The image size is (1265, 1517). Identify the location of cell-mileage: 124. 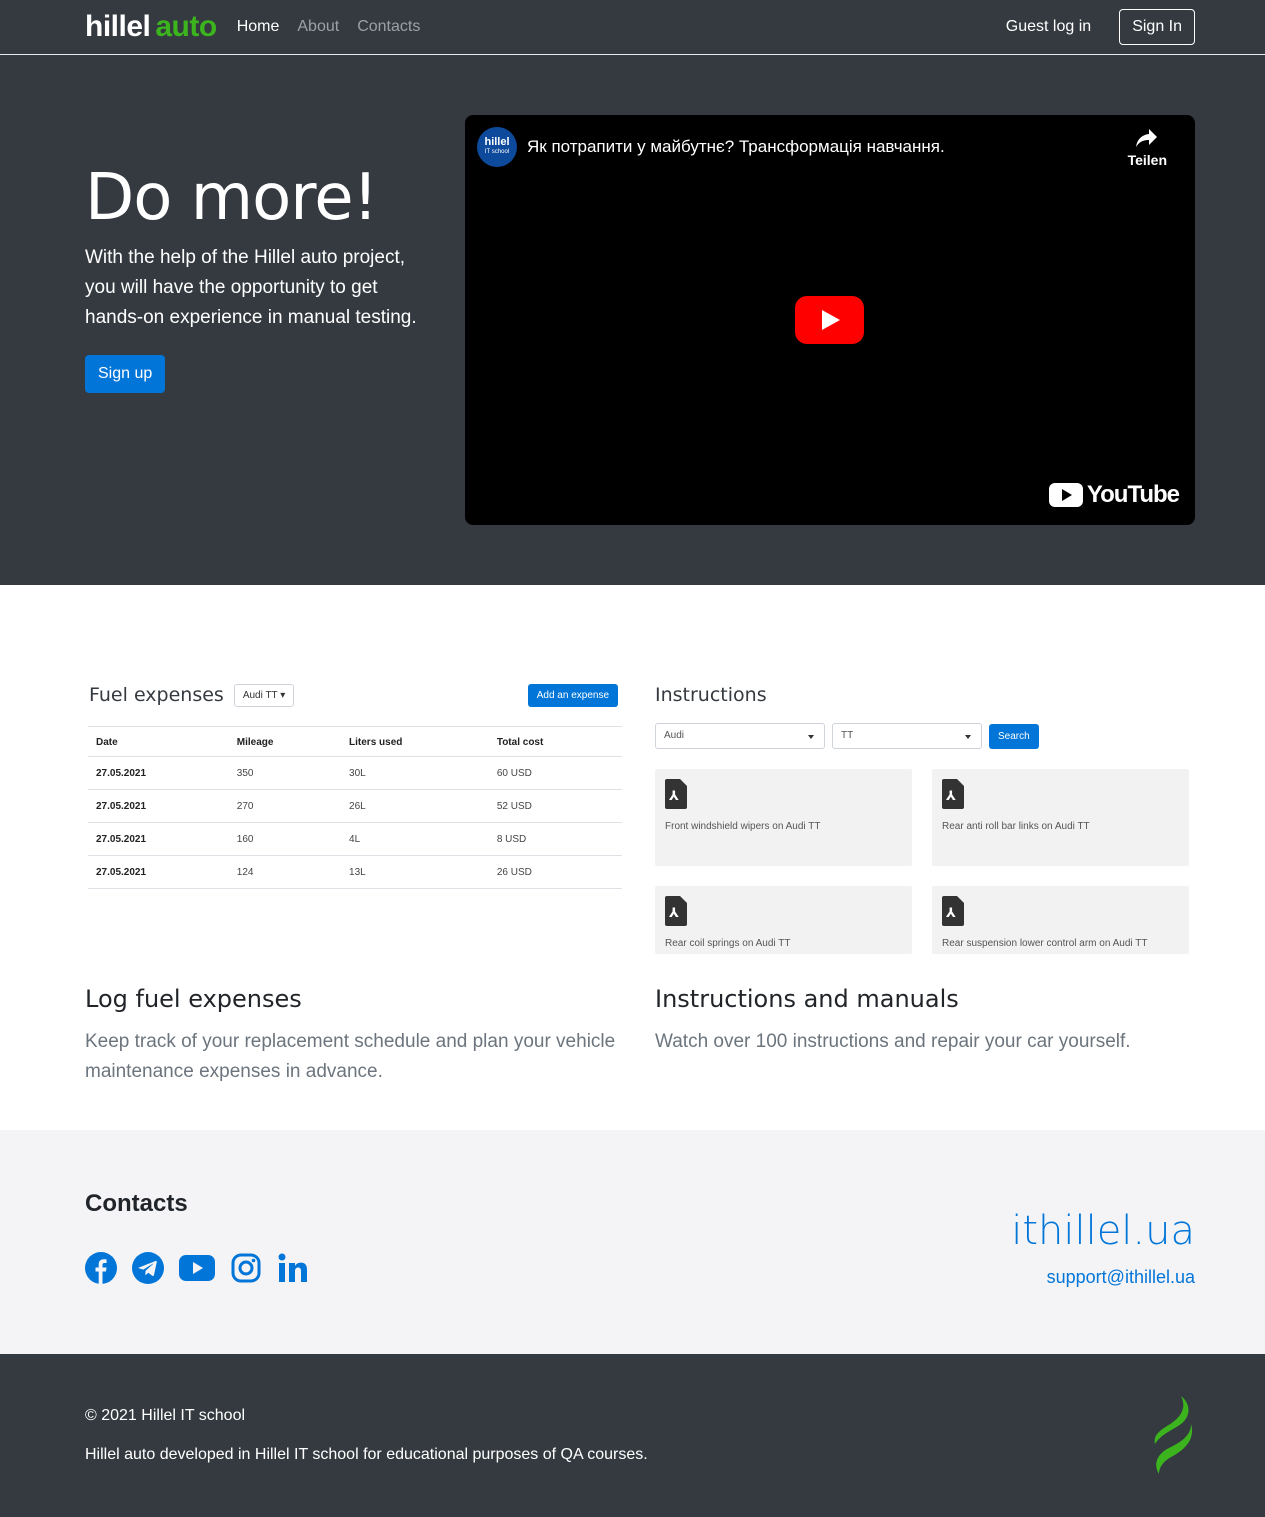
(285, 872).